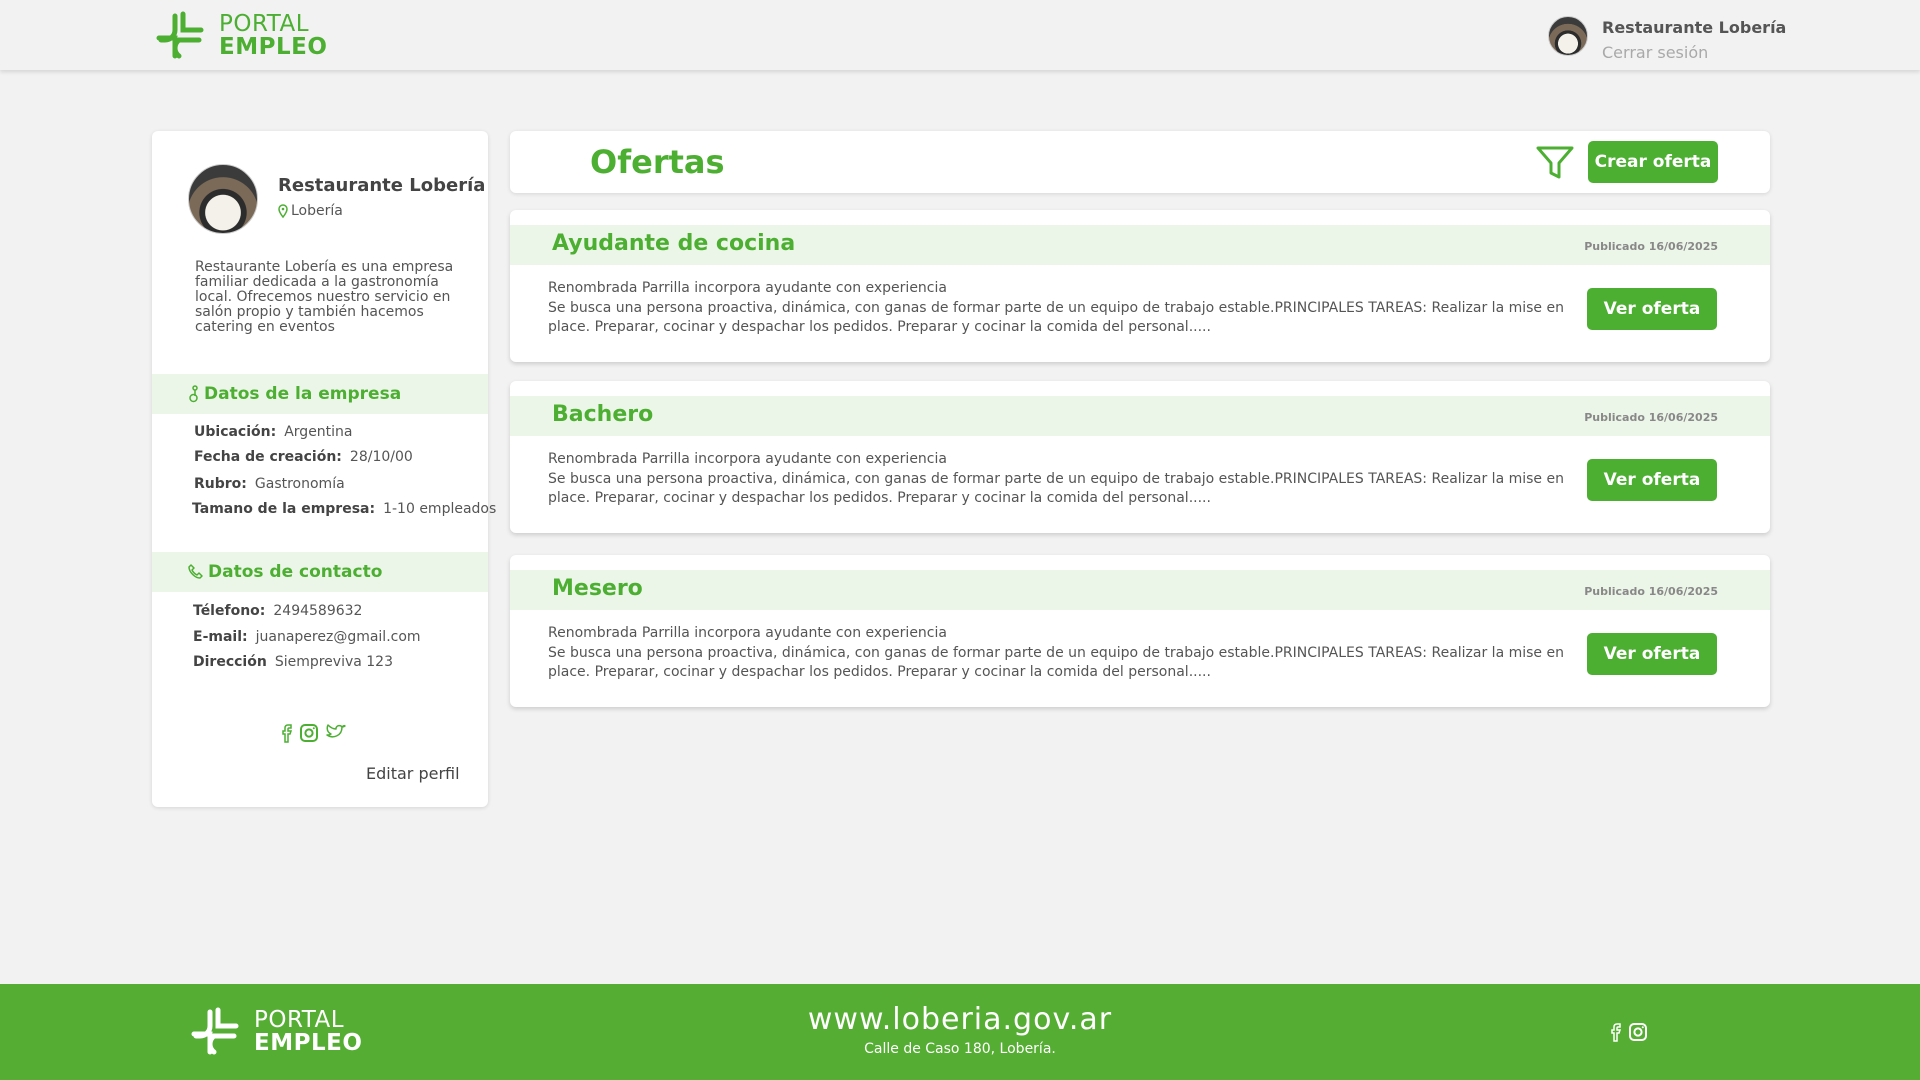  I want to click on portal-empleo-logo: PORTAL EMPLEO, so click(240, 36).